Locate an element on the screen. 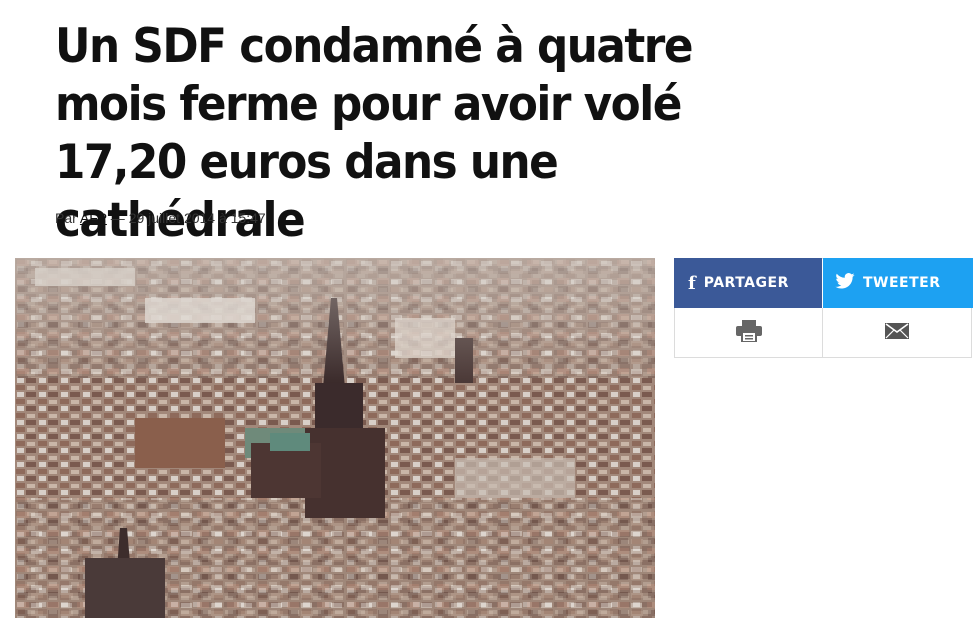 The height and width of the screenshot is (618, 980). facebook-share-label: PARTAGER is located at coordinates (746, 283).